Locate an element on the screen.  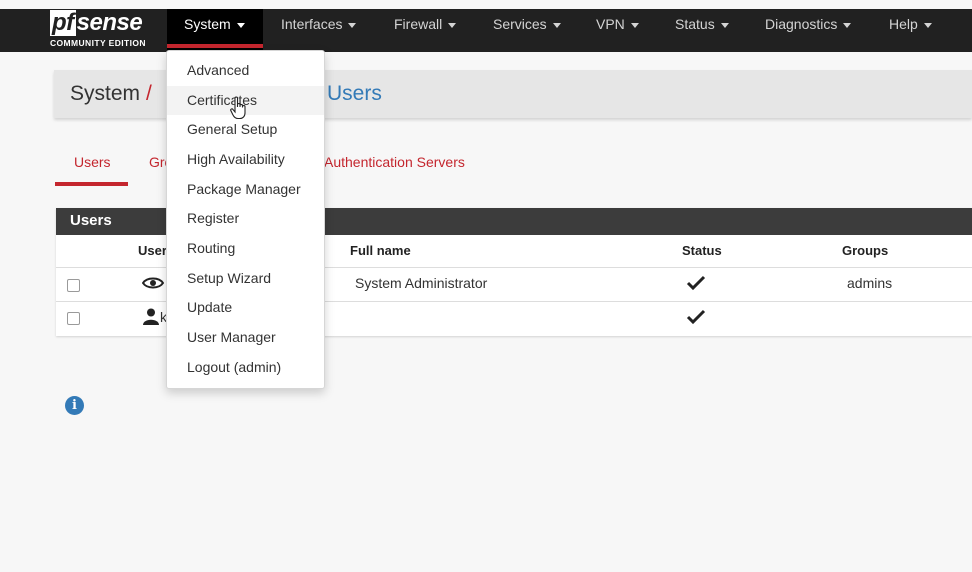
breadcrumb-system-link: System is located at coordinates (105, 93).